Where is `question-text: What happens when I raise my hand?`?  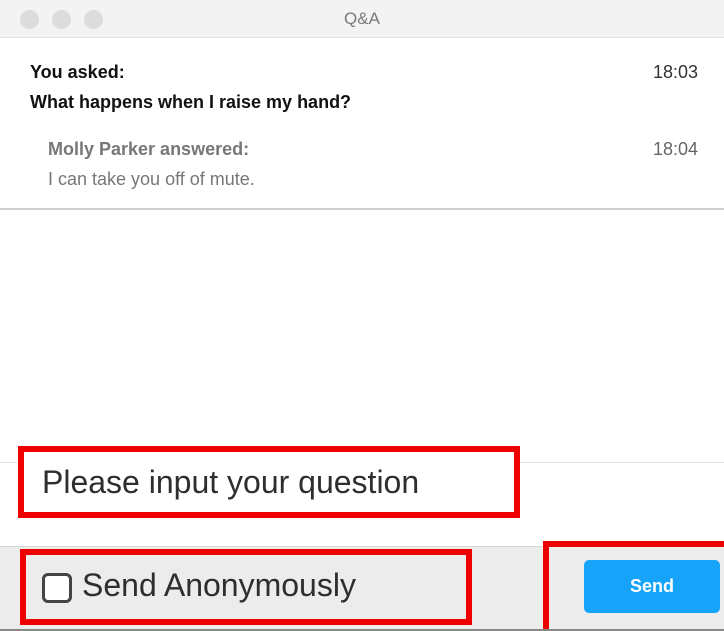 question-text: What happens when I raise my hand? is located at coordinates (191, 102).